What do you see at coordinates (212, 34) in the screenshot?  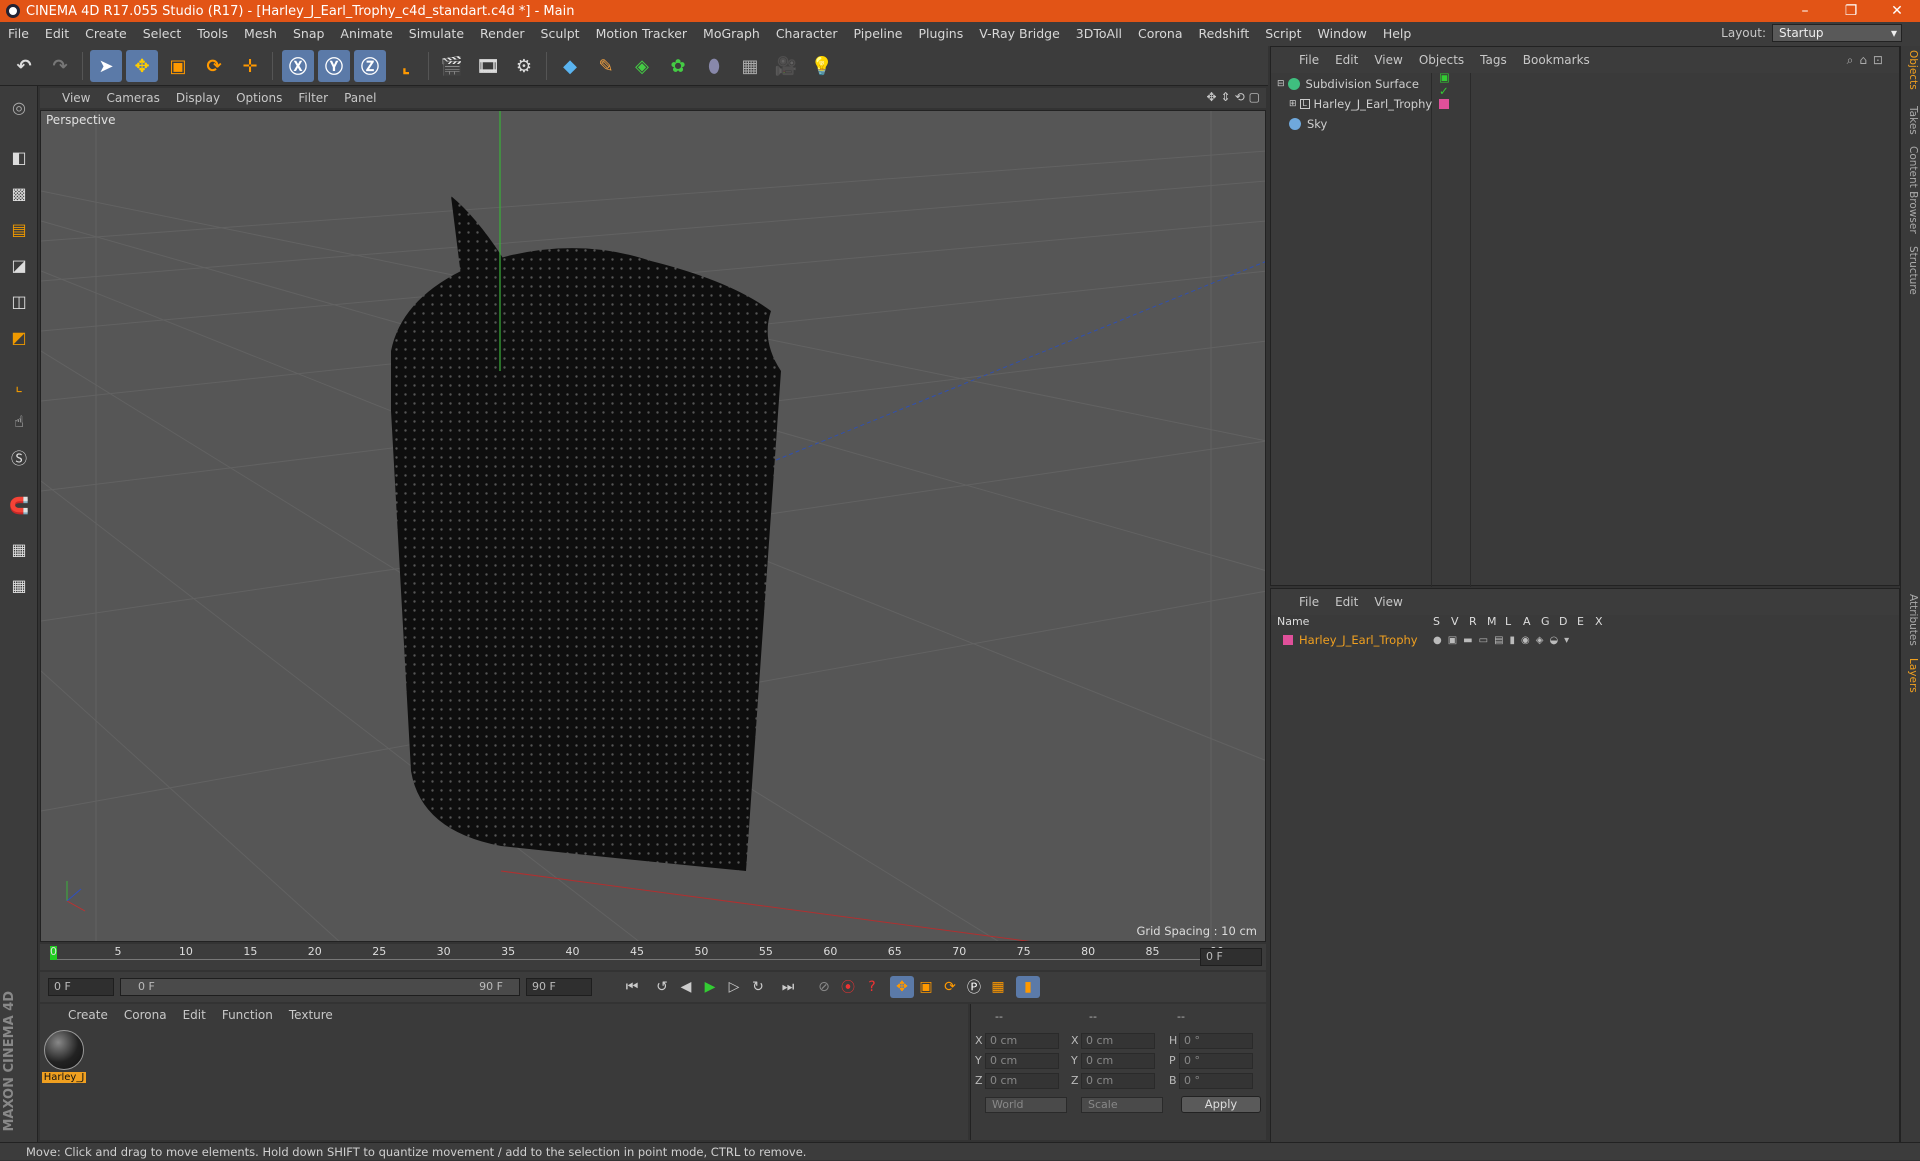 I see `menu-tools: Tools` at bounding box center [212, 34].